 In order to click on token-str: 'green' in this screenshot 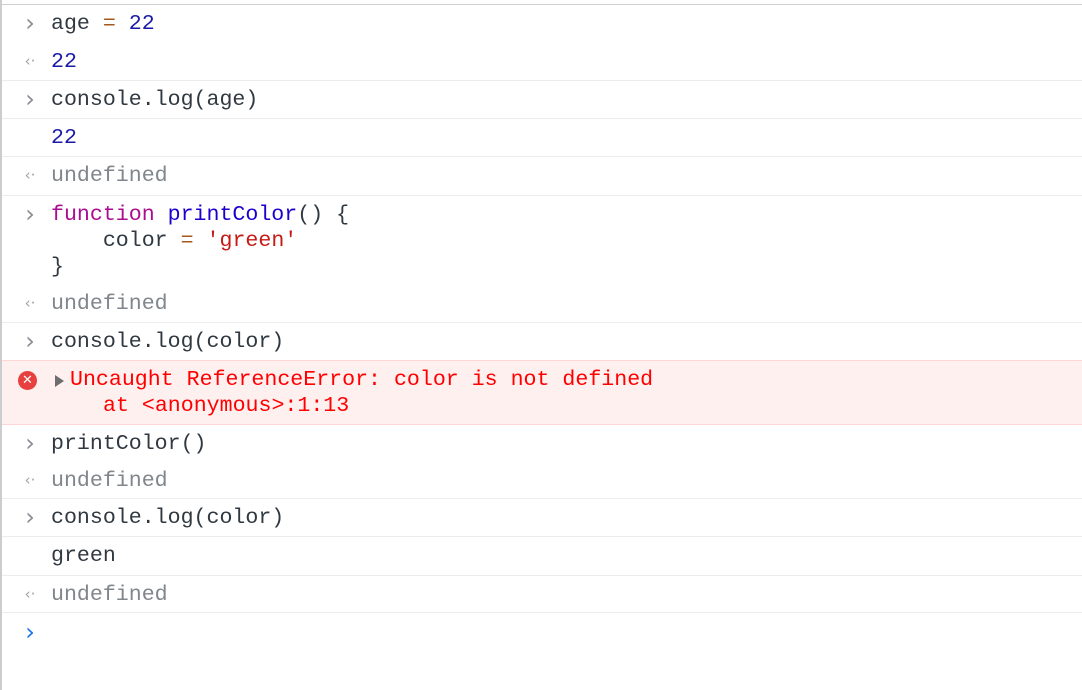, I will do `click(252, 241)`.